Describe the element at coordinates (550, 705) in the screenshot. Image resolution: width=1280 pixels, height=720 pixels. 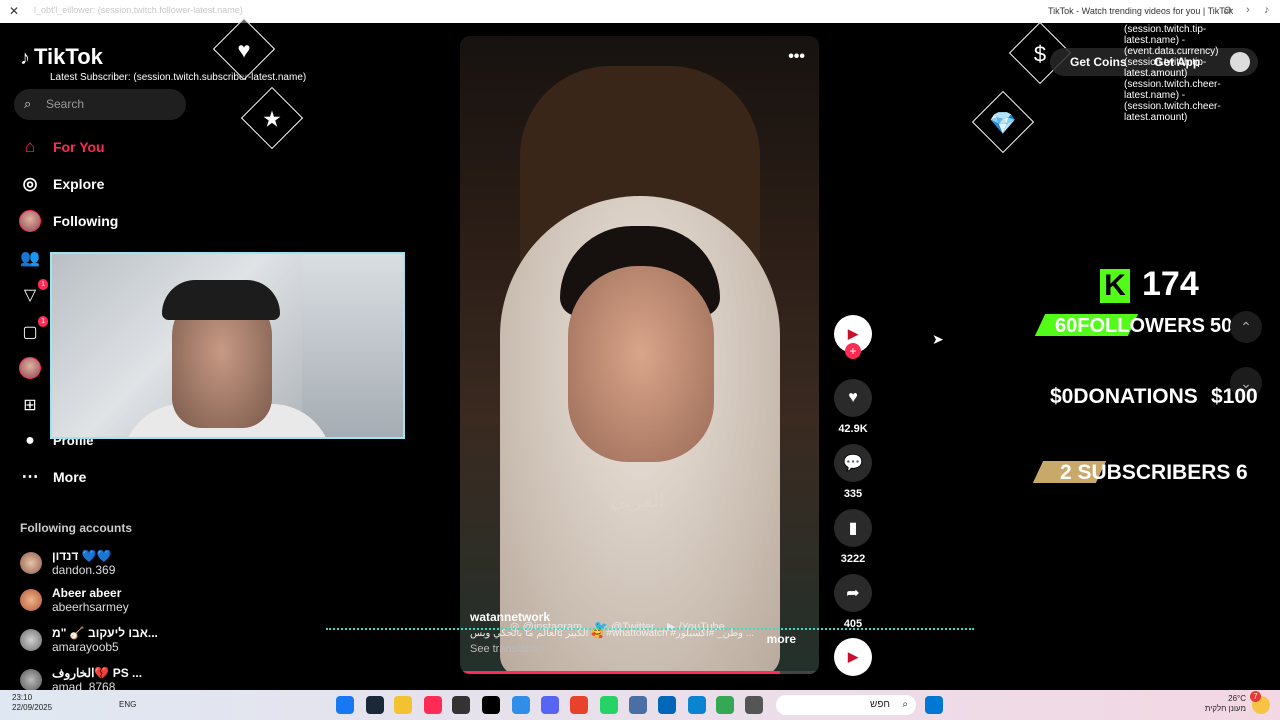
I see `discord-app-icon` at that location.